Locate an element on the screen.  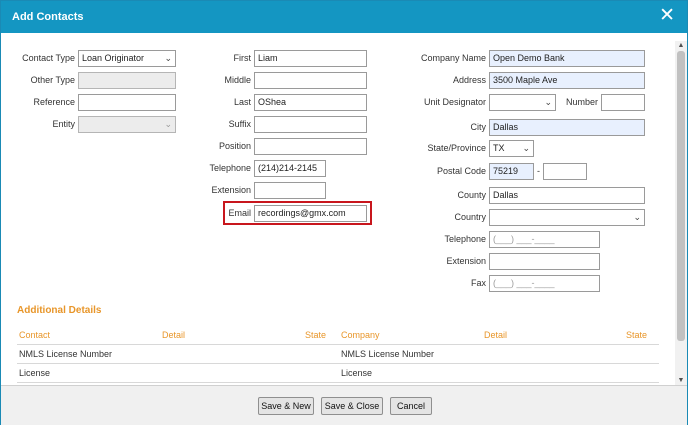
postal-code-label: Postal Code is located at coordinates (461, 171).